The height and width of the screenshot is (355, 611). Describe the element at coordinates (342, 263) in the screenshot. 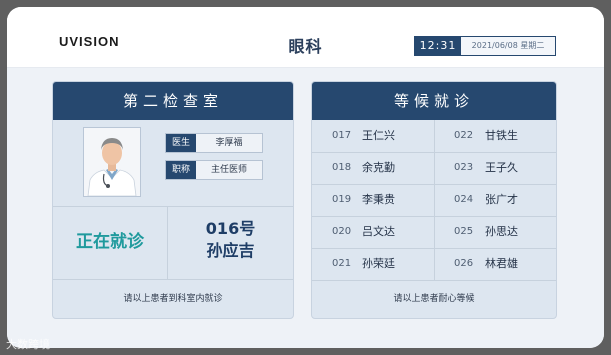

I see `queue-number: 021` at that location.